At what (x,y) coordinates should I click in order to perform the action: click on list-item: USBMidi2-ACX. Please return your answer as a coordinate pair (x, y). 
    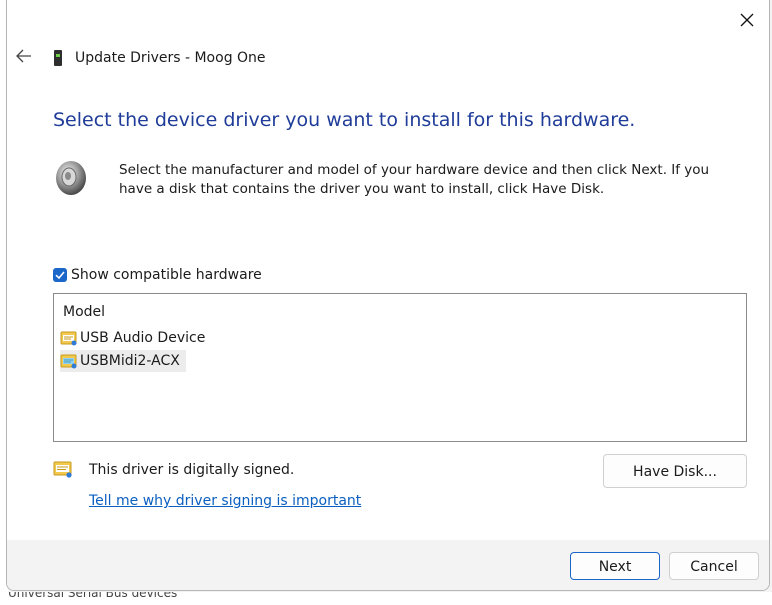
    Looking at the image, I should click on (123, 361).